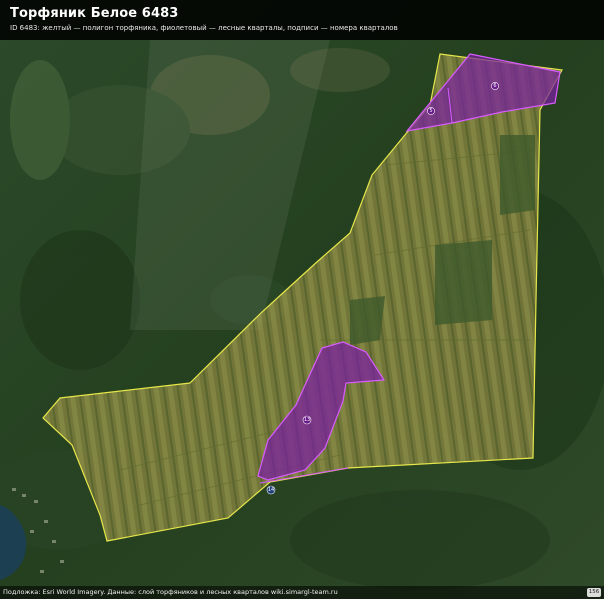 Image resolution: width=604 pixels, height=599 pixels. I want to click on quarter-label-6: 6, so click(495, 86).